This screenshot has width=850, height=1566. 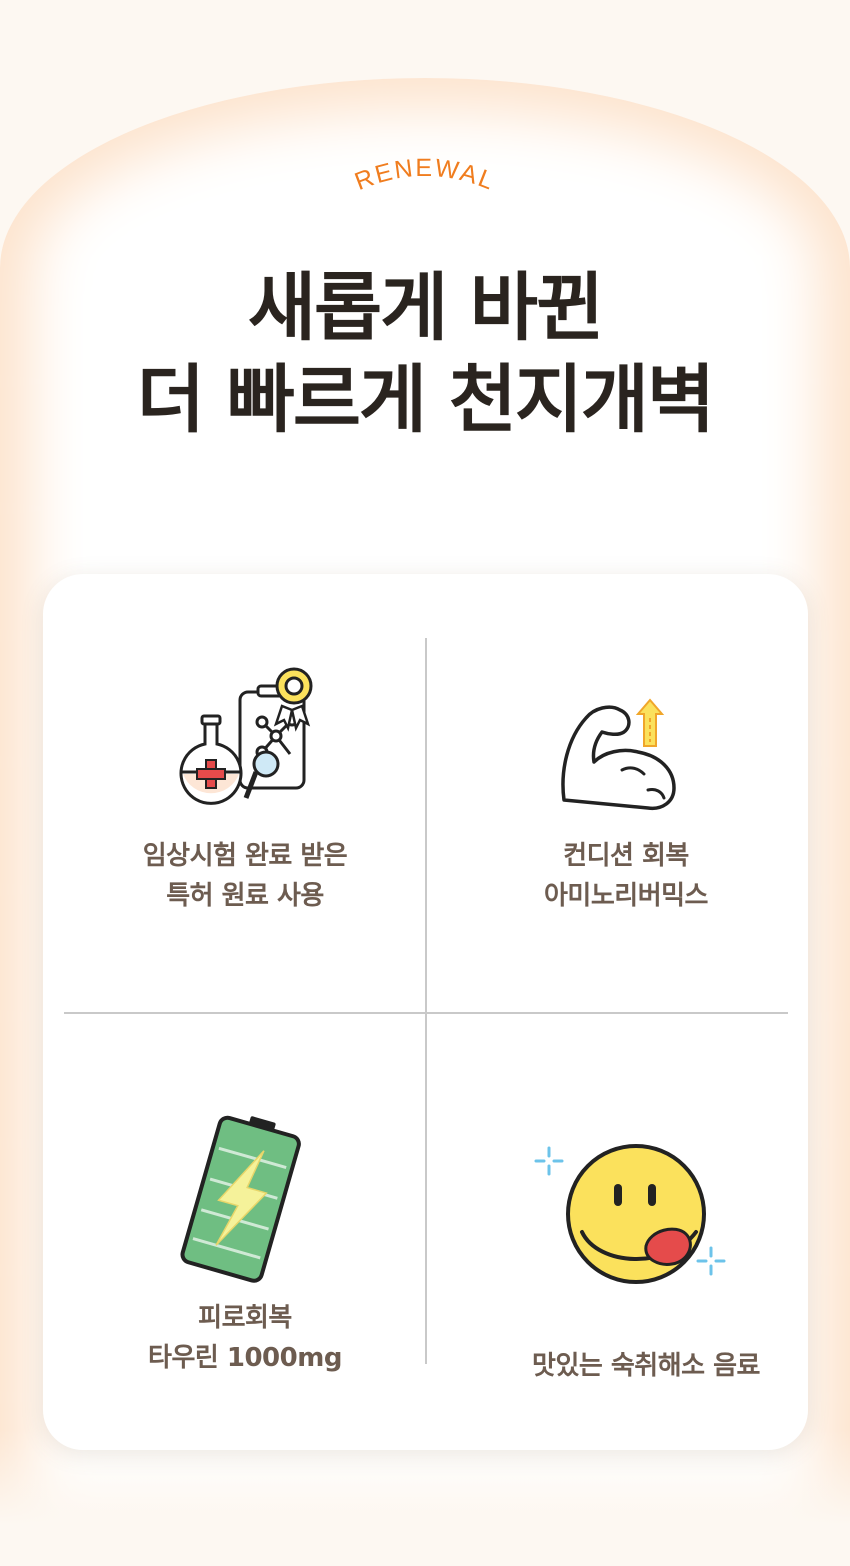 I want to click on lab-flask-certificate-icon, so click(x=246, y=736).